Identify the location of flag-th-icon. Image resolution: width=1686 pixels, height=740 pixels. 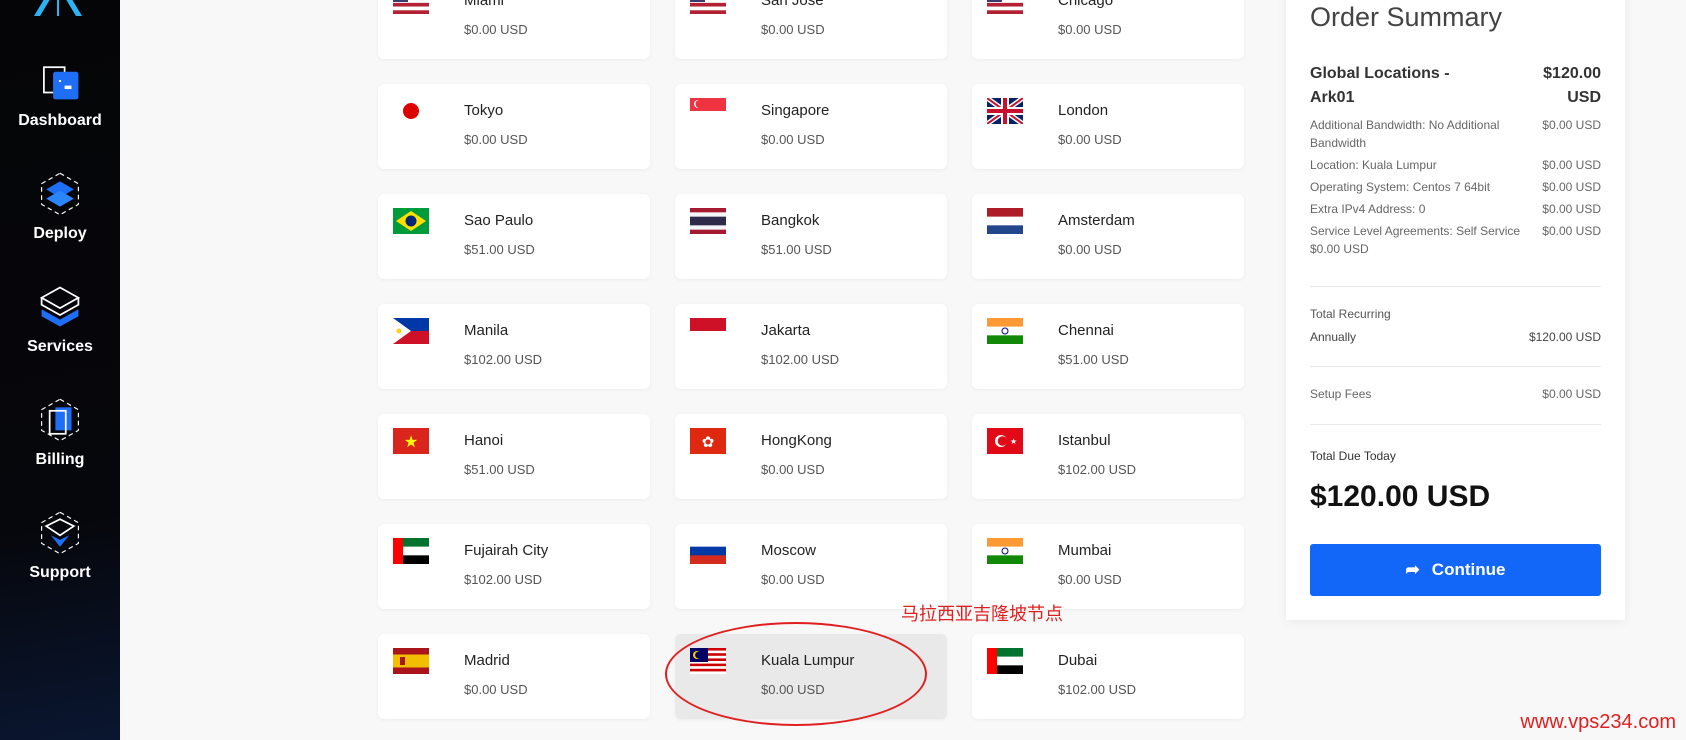
(708, 221).